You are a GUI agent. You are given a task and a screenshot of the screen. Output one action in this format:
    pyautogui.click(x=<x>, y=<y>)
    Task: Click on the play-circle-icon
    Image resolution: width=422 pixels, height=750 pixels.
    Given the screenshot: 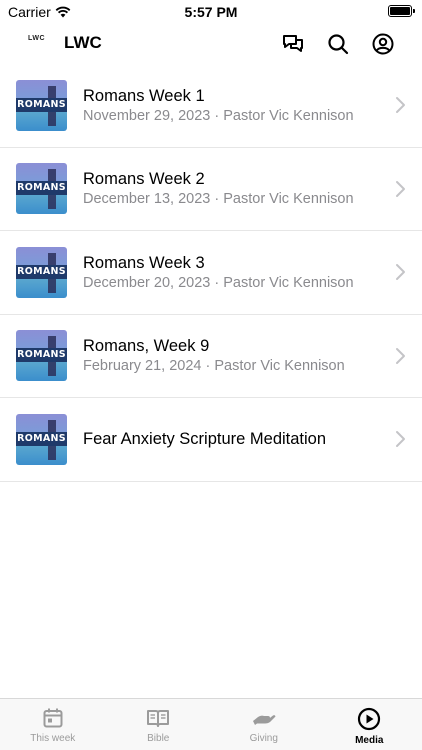 What is the action you would take?
    pyautogui.click(x=369, y=719)
    